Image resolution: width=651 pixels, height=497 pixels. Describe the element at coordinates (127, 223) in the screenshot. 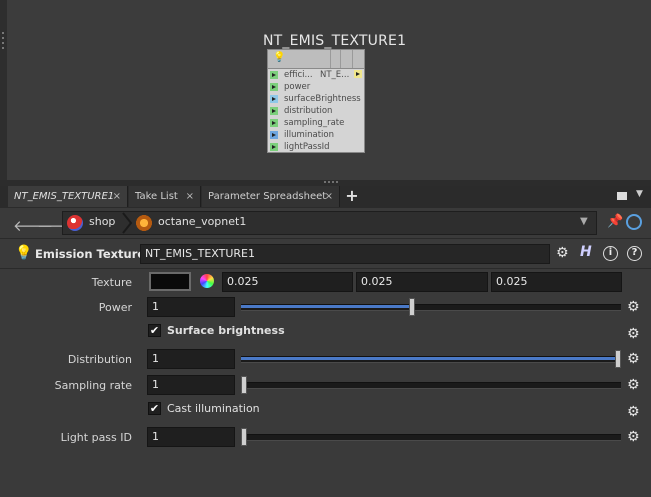

I see `breadcrumb-separator-icon` at that location.